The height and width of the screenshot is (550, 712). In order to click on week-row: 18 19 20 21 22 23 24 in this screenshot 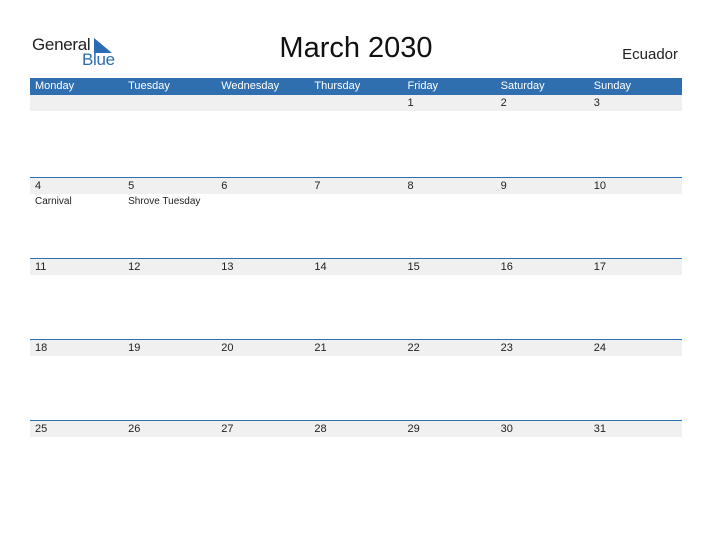, I will do `click(356, 348)`.